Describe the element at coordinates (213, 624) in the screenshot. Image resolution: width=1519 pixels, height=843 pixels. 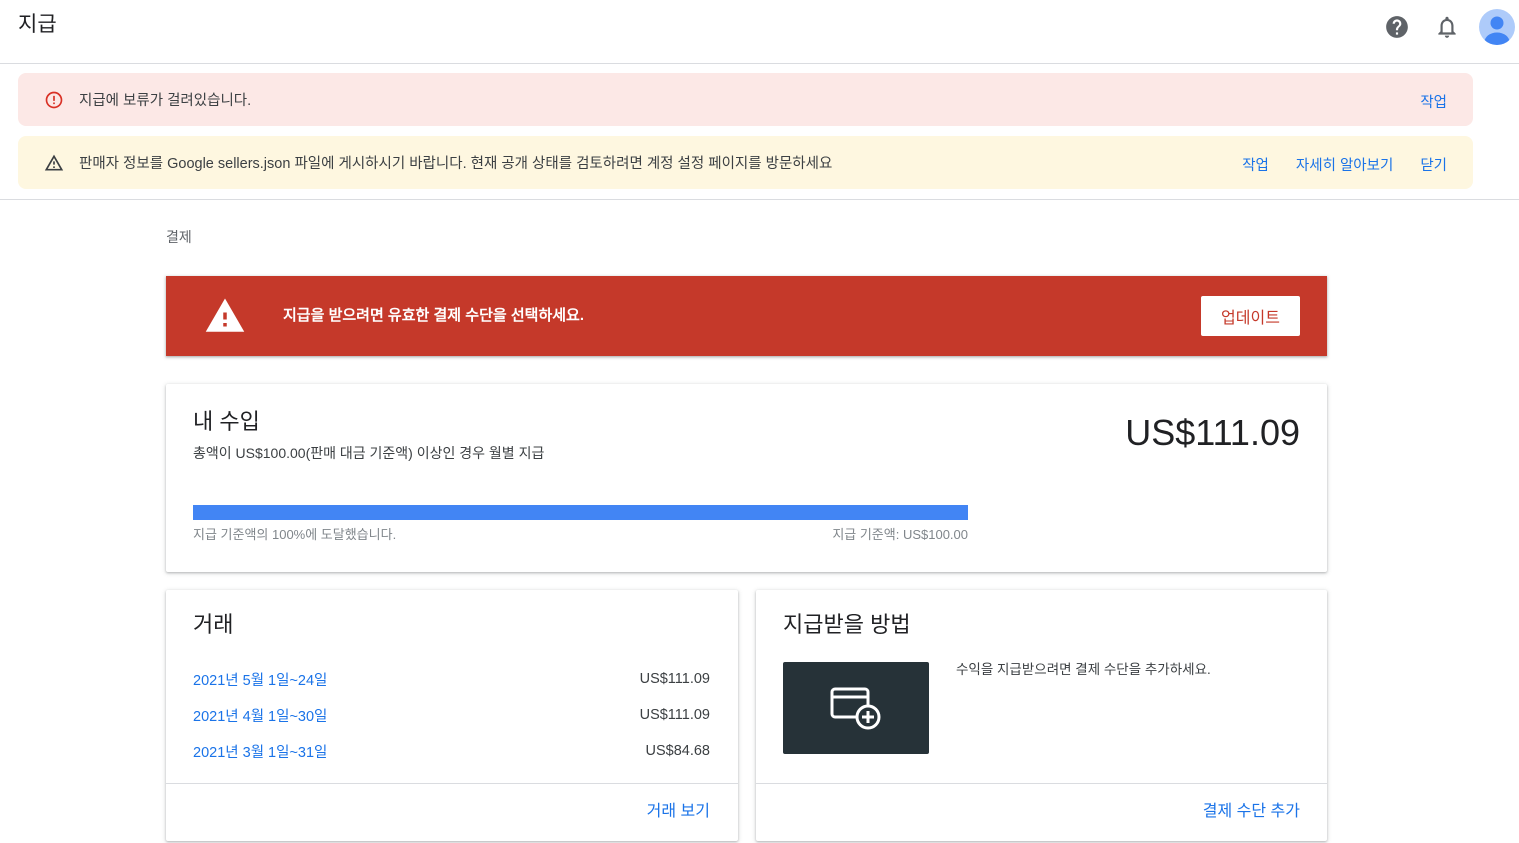
I see `transactions-title: 거래` at that location.